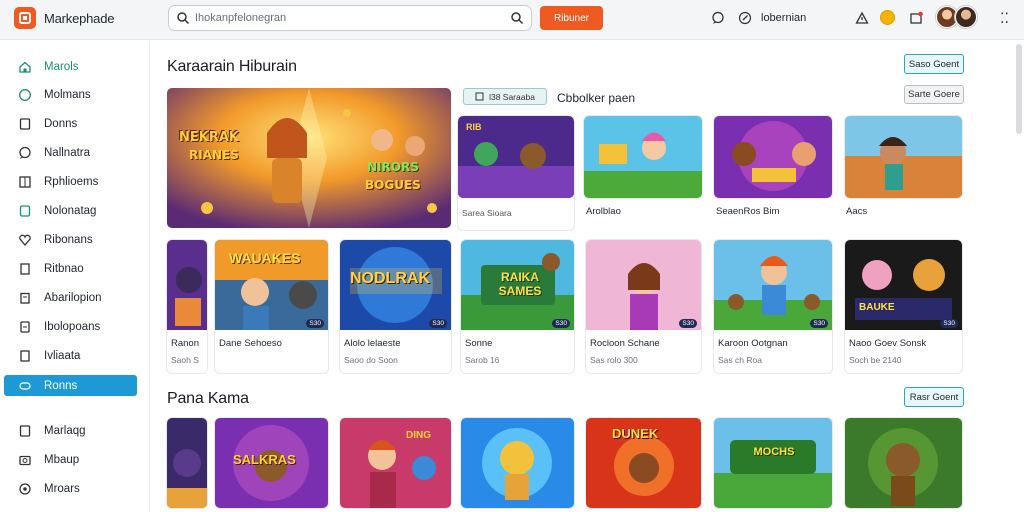  Describe the element at coordinates (25, 124) in the screenshot. I see `square-icon` at that location.